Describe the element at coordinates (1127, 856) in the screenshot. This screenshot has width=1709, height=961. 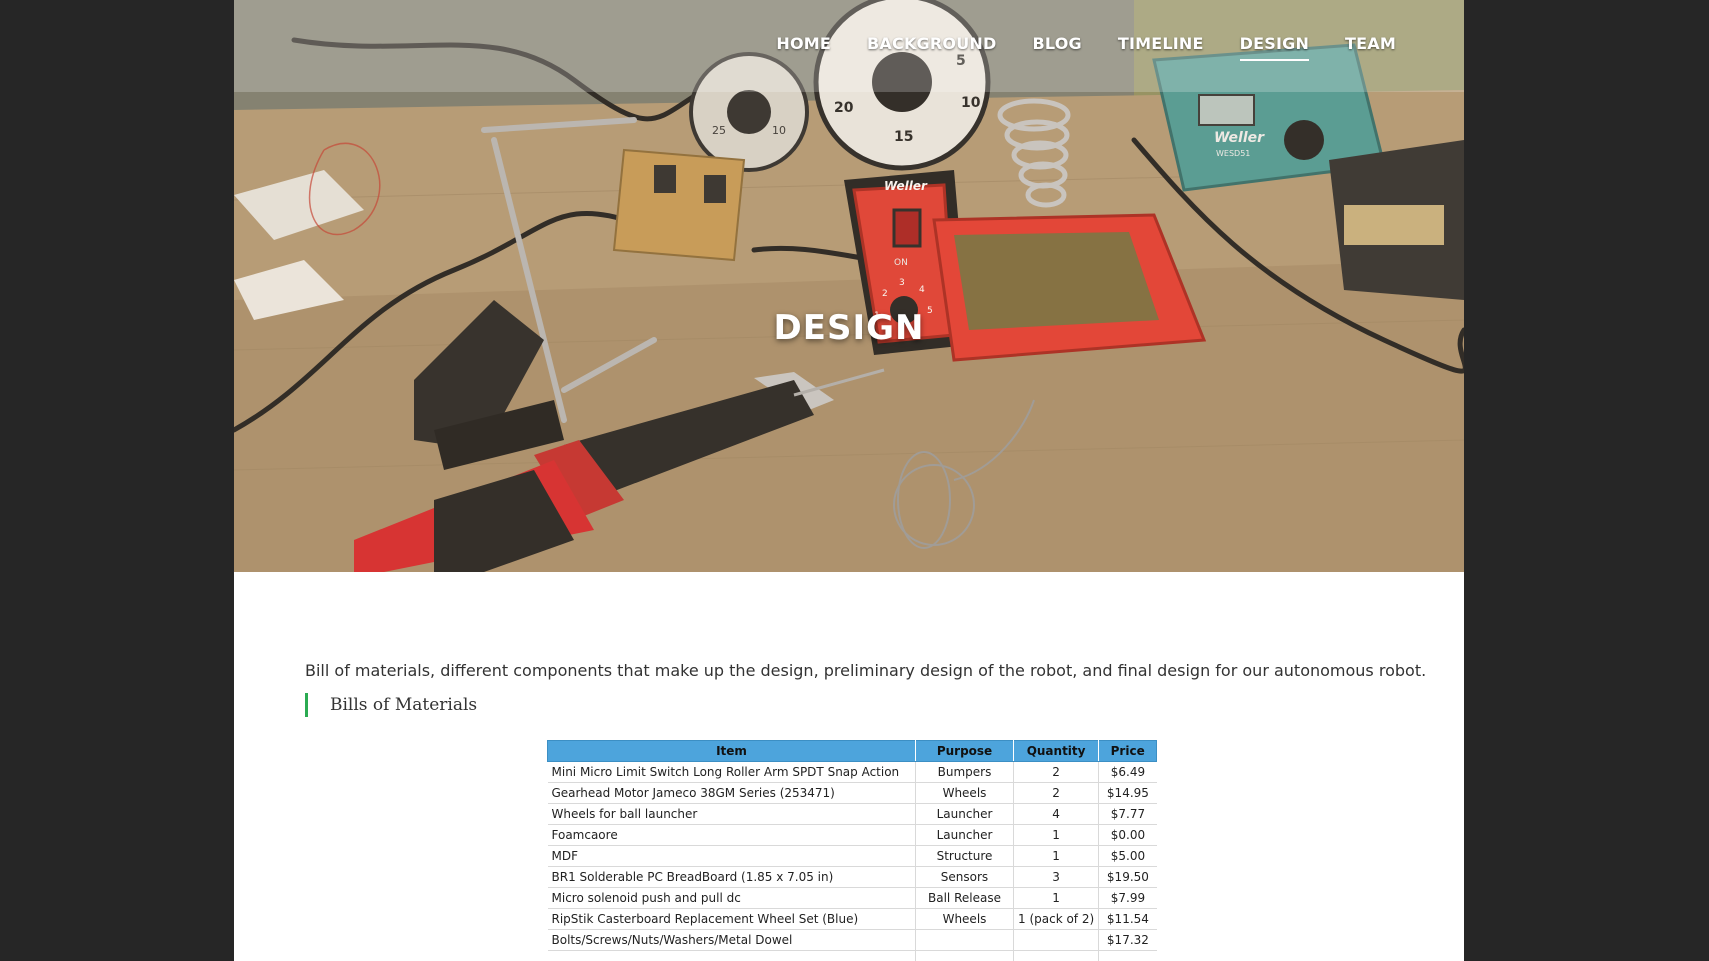
I see `cell-price: $5.00` at that location.